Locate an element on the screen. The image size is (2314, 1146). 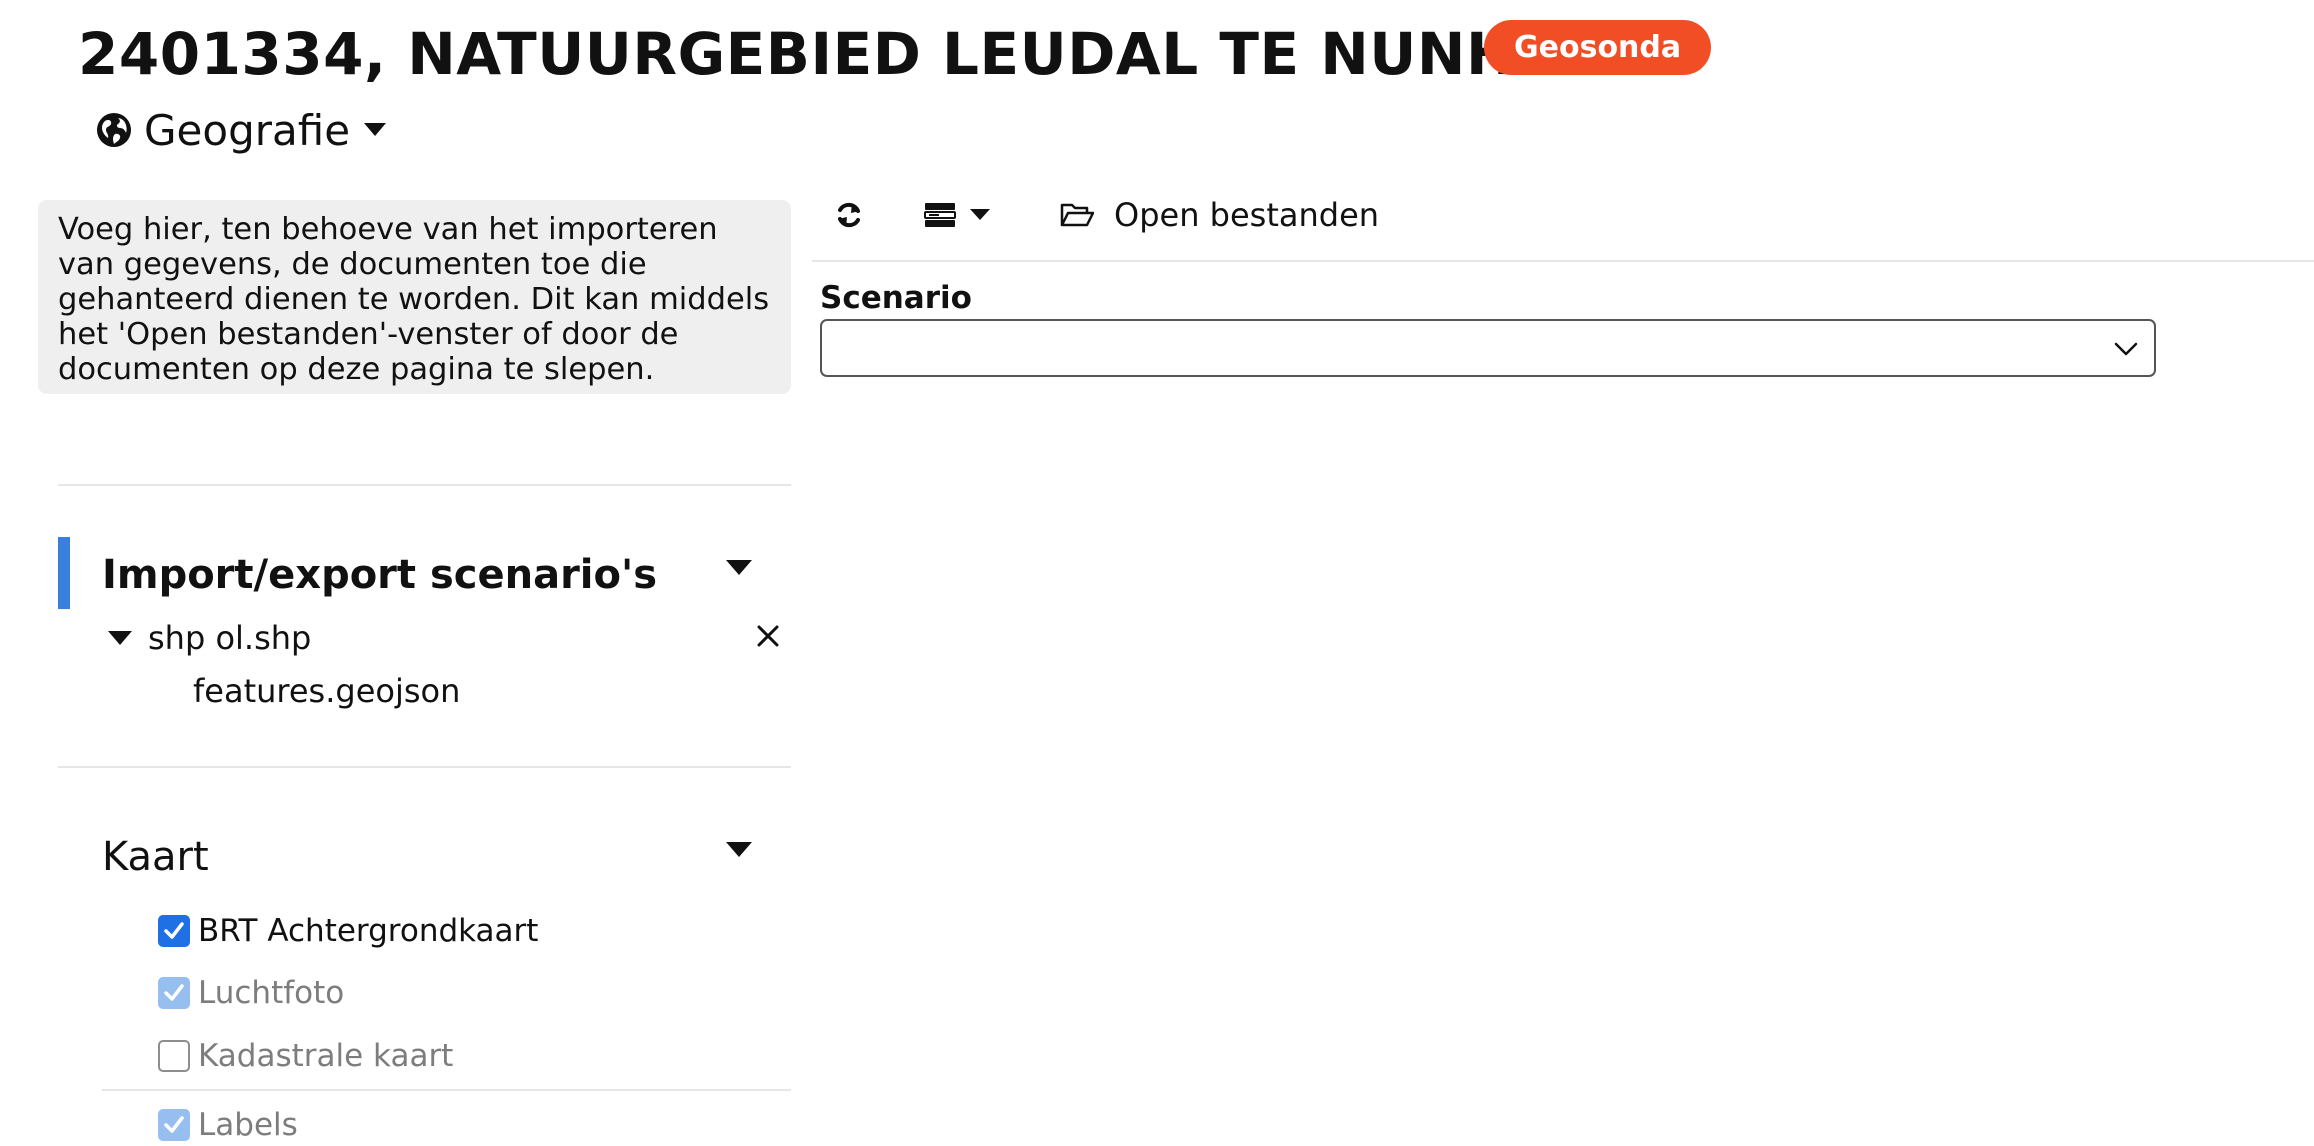
file-tree-child: features.geojson is located at coordinates (326, 691).